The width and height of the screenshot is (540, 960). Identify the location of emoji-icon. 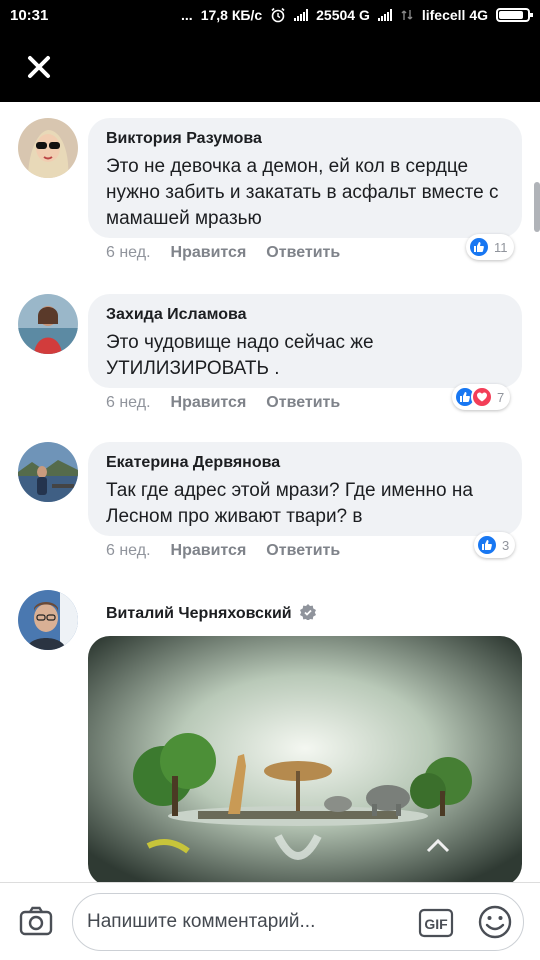
(495, 922).